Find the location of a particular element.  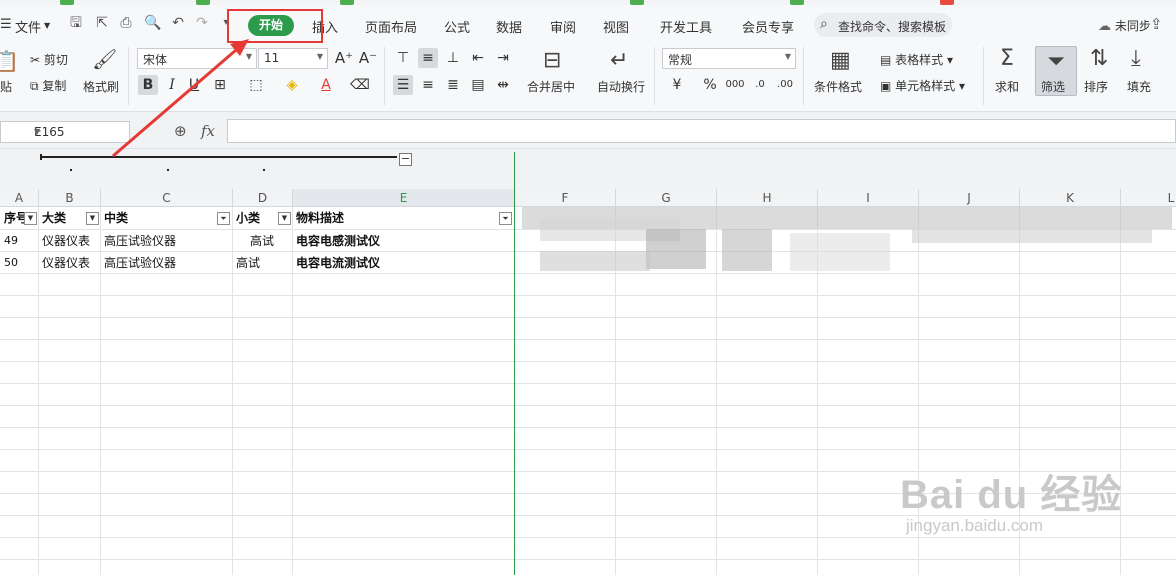

baidu-watermark: Bai du 经验 jingyan.baidu.com is located at coordinates (1011, 498).